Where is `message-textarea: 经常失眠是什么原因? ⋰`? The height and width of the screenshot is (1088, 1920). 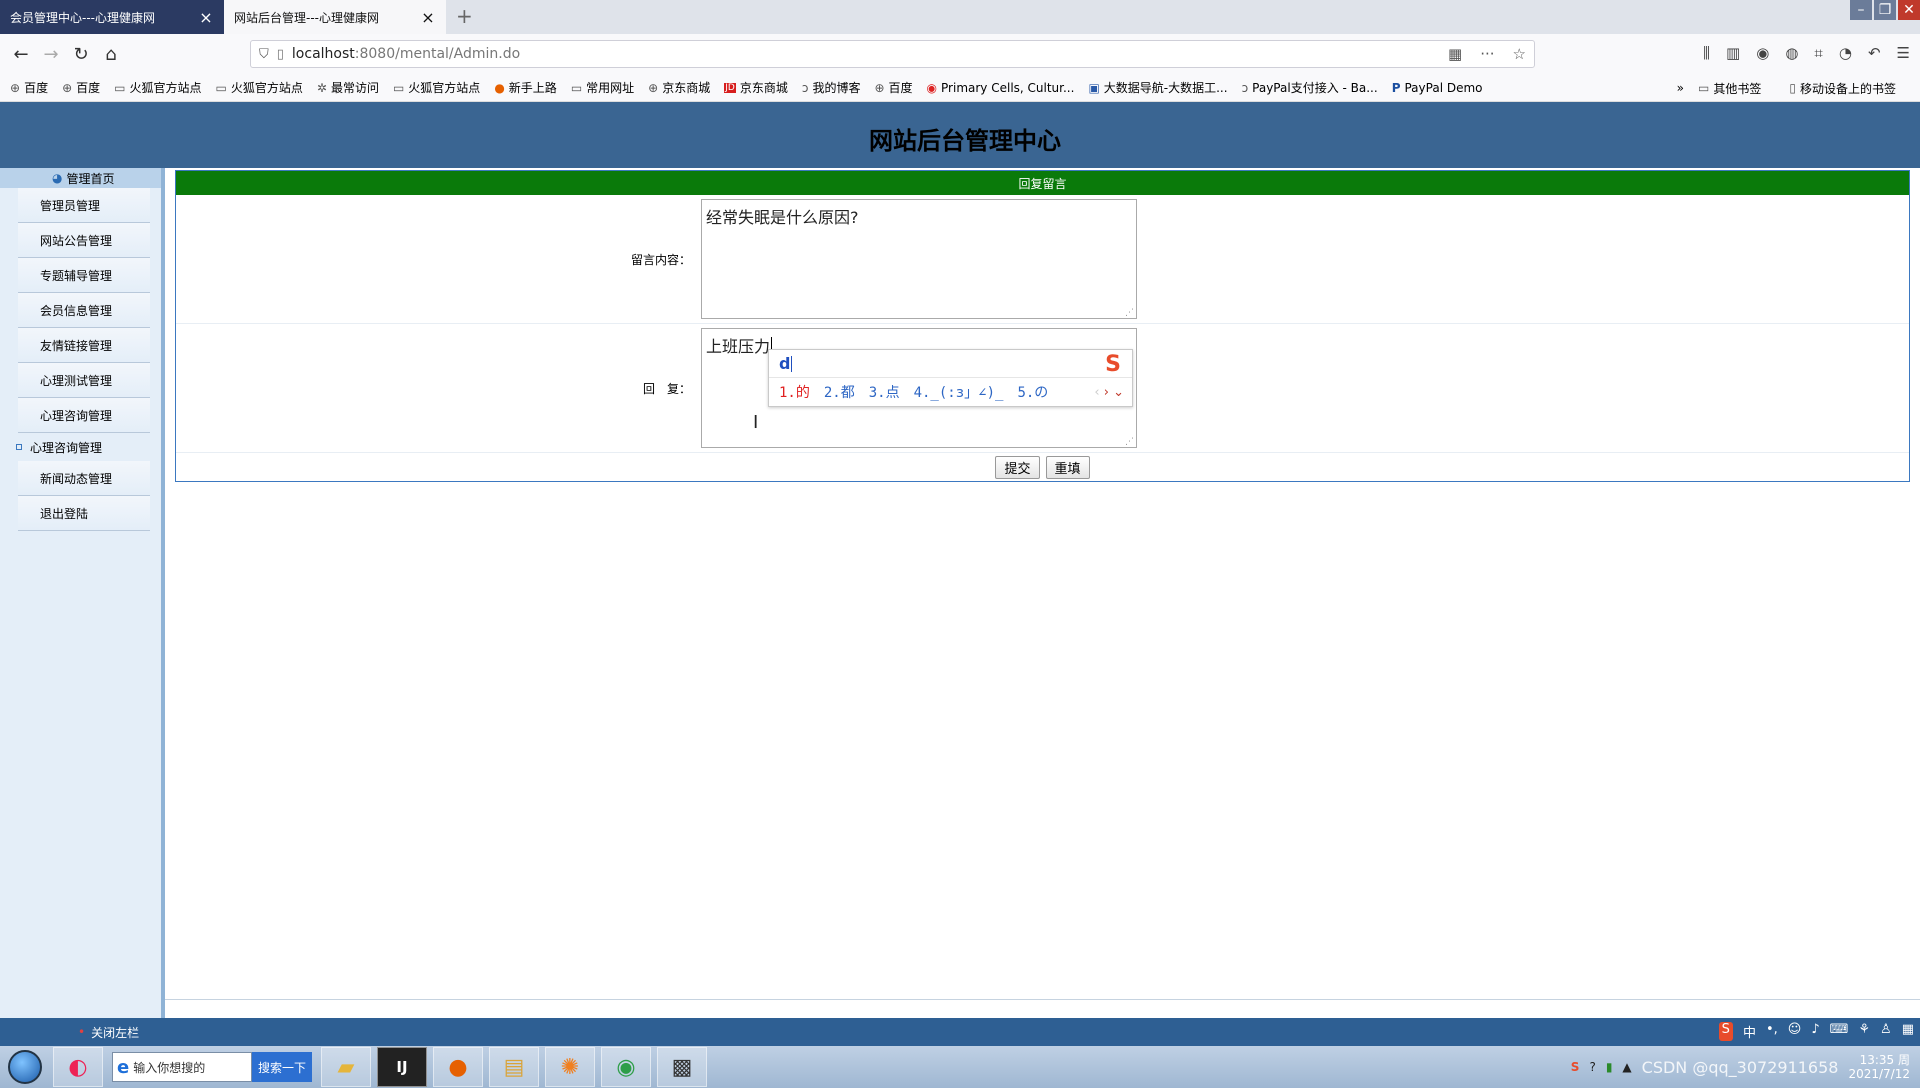
message-textarea: 经常失眠是什么原因? ⋰ is located at coordinates (919, 259).